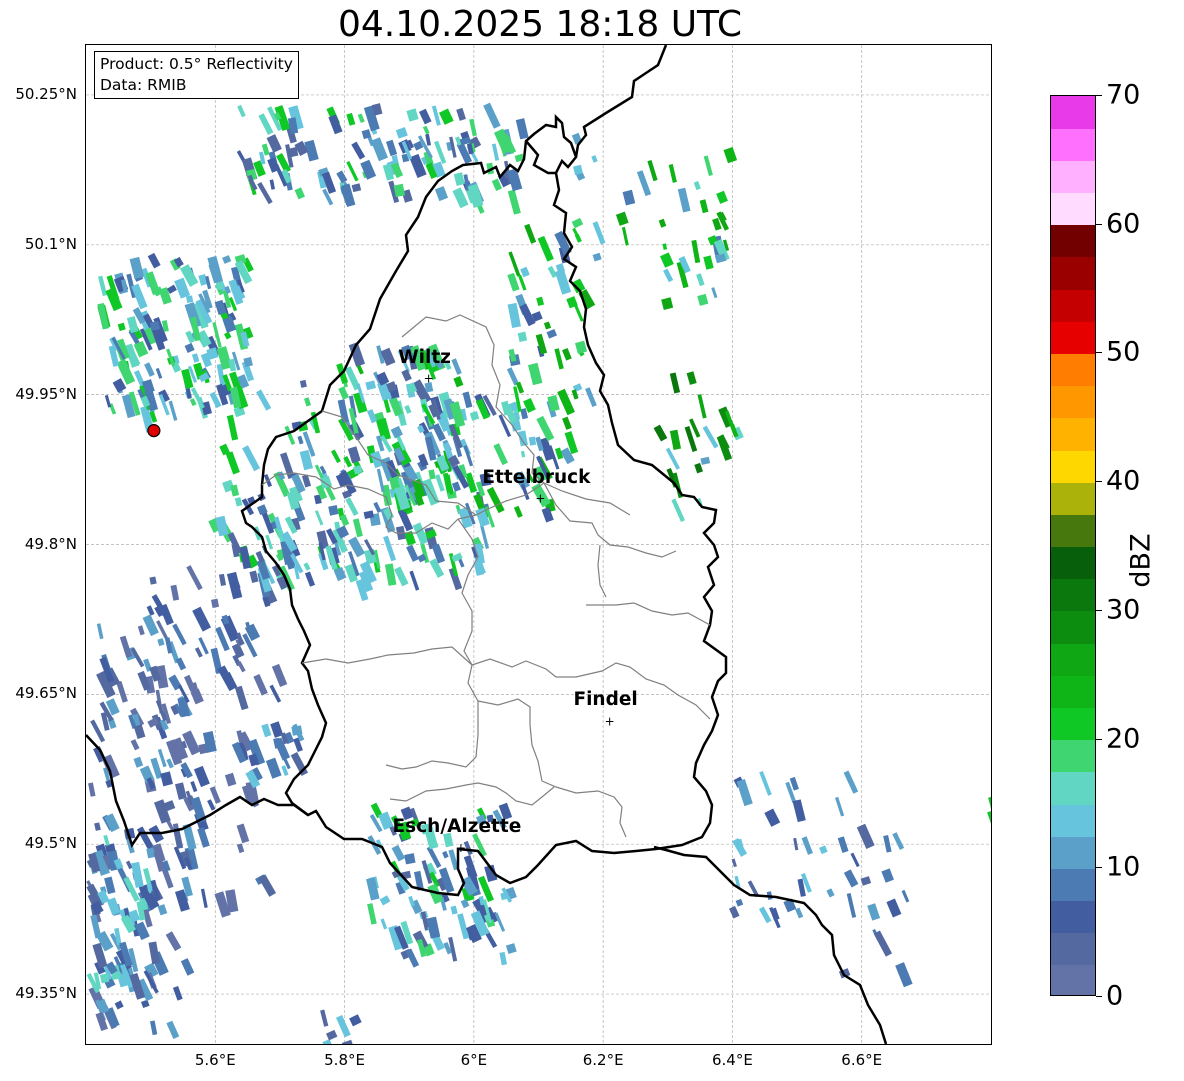 The width and height of the screenshot is (1184, 1081). I want to click on city-label-findel: Findel, so click(605, 700).